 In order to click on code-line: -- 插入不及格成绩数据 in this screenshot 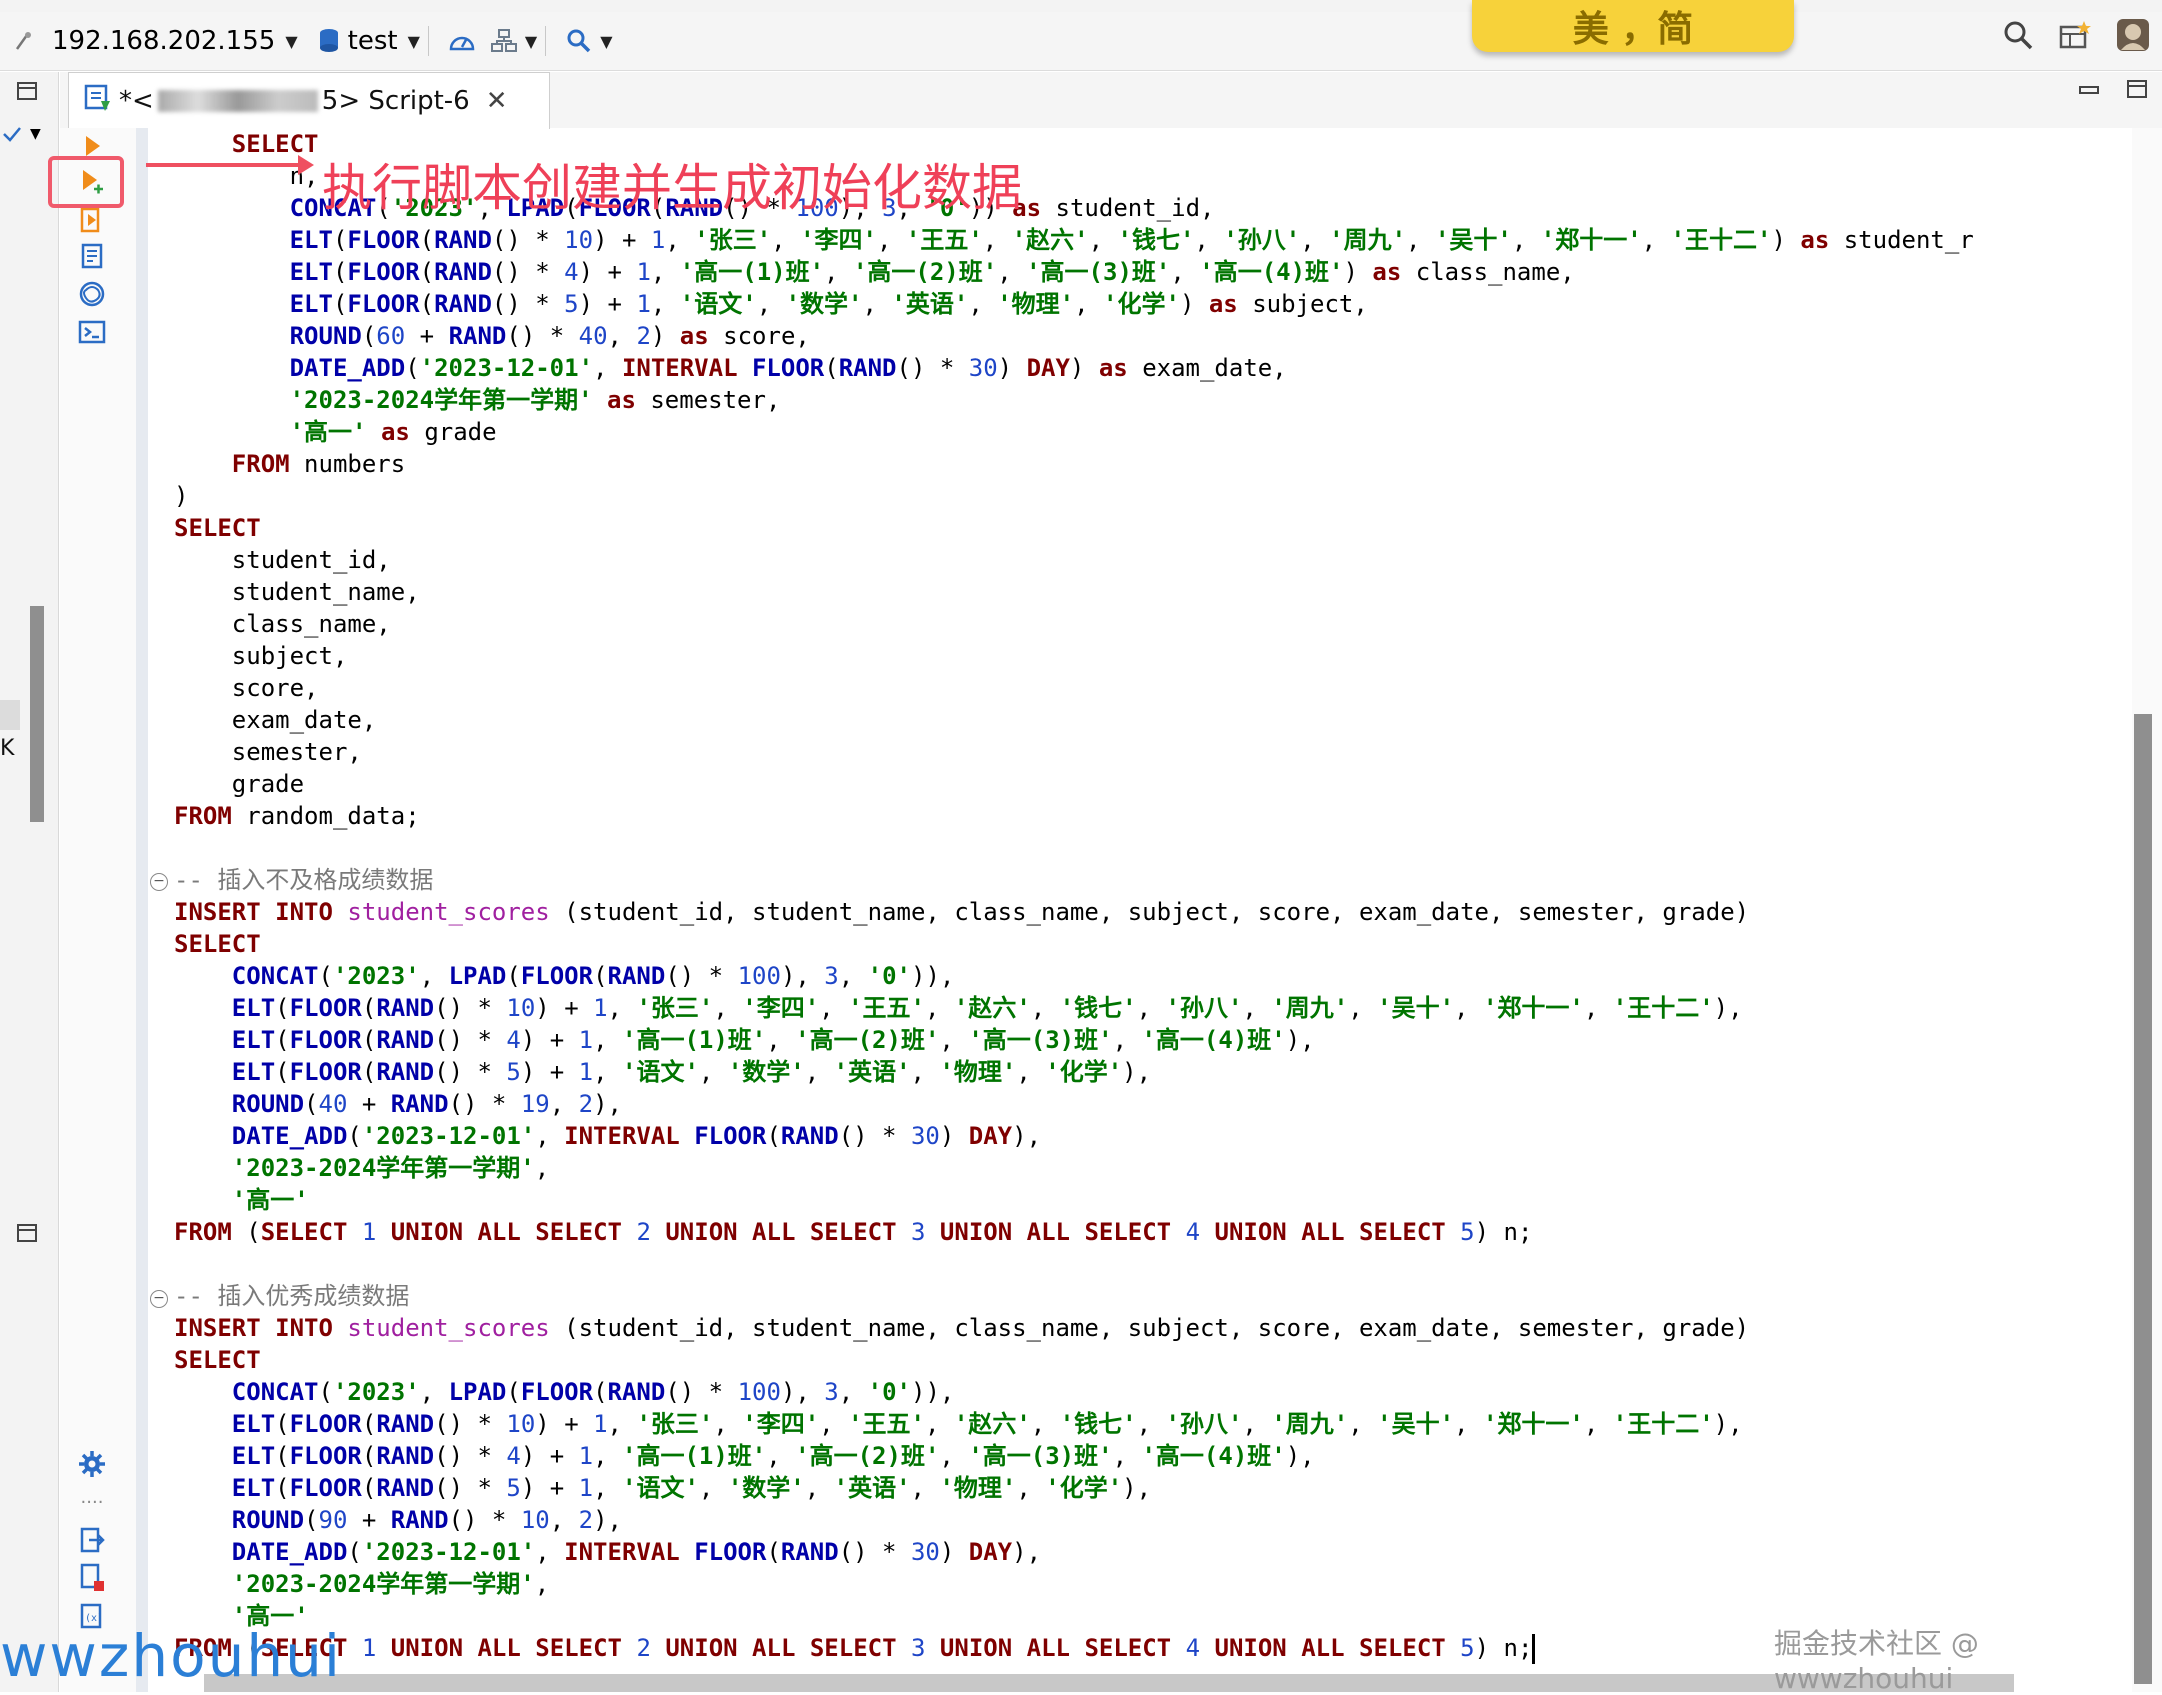, I will do `click(304, 880)`.